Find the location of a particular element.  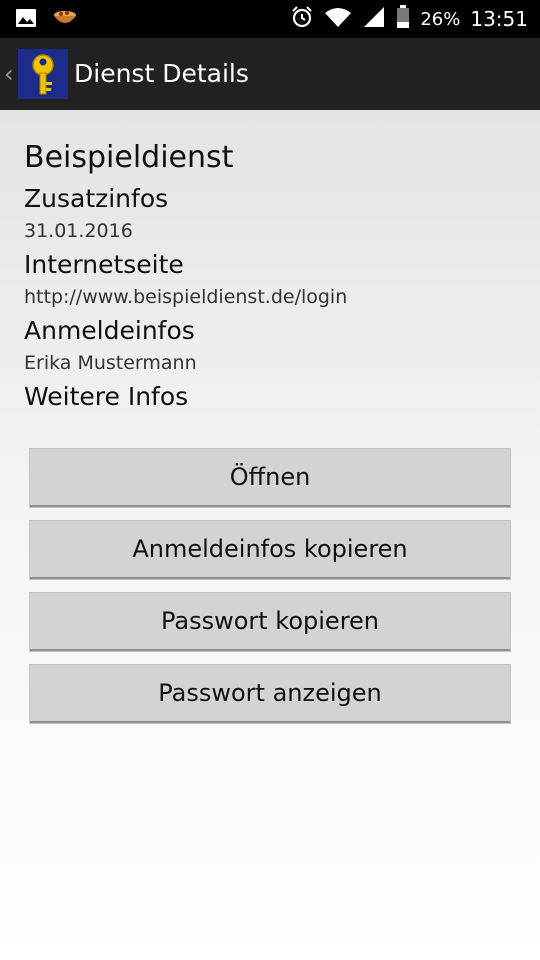

signal-icon is located at coordinates (374, 19).